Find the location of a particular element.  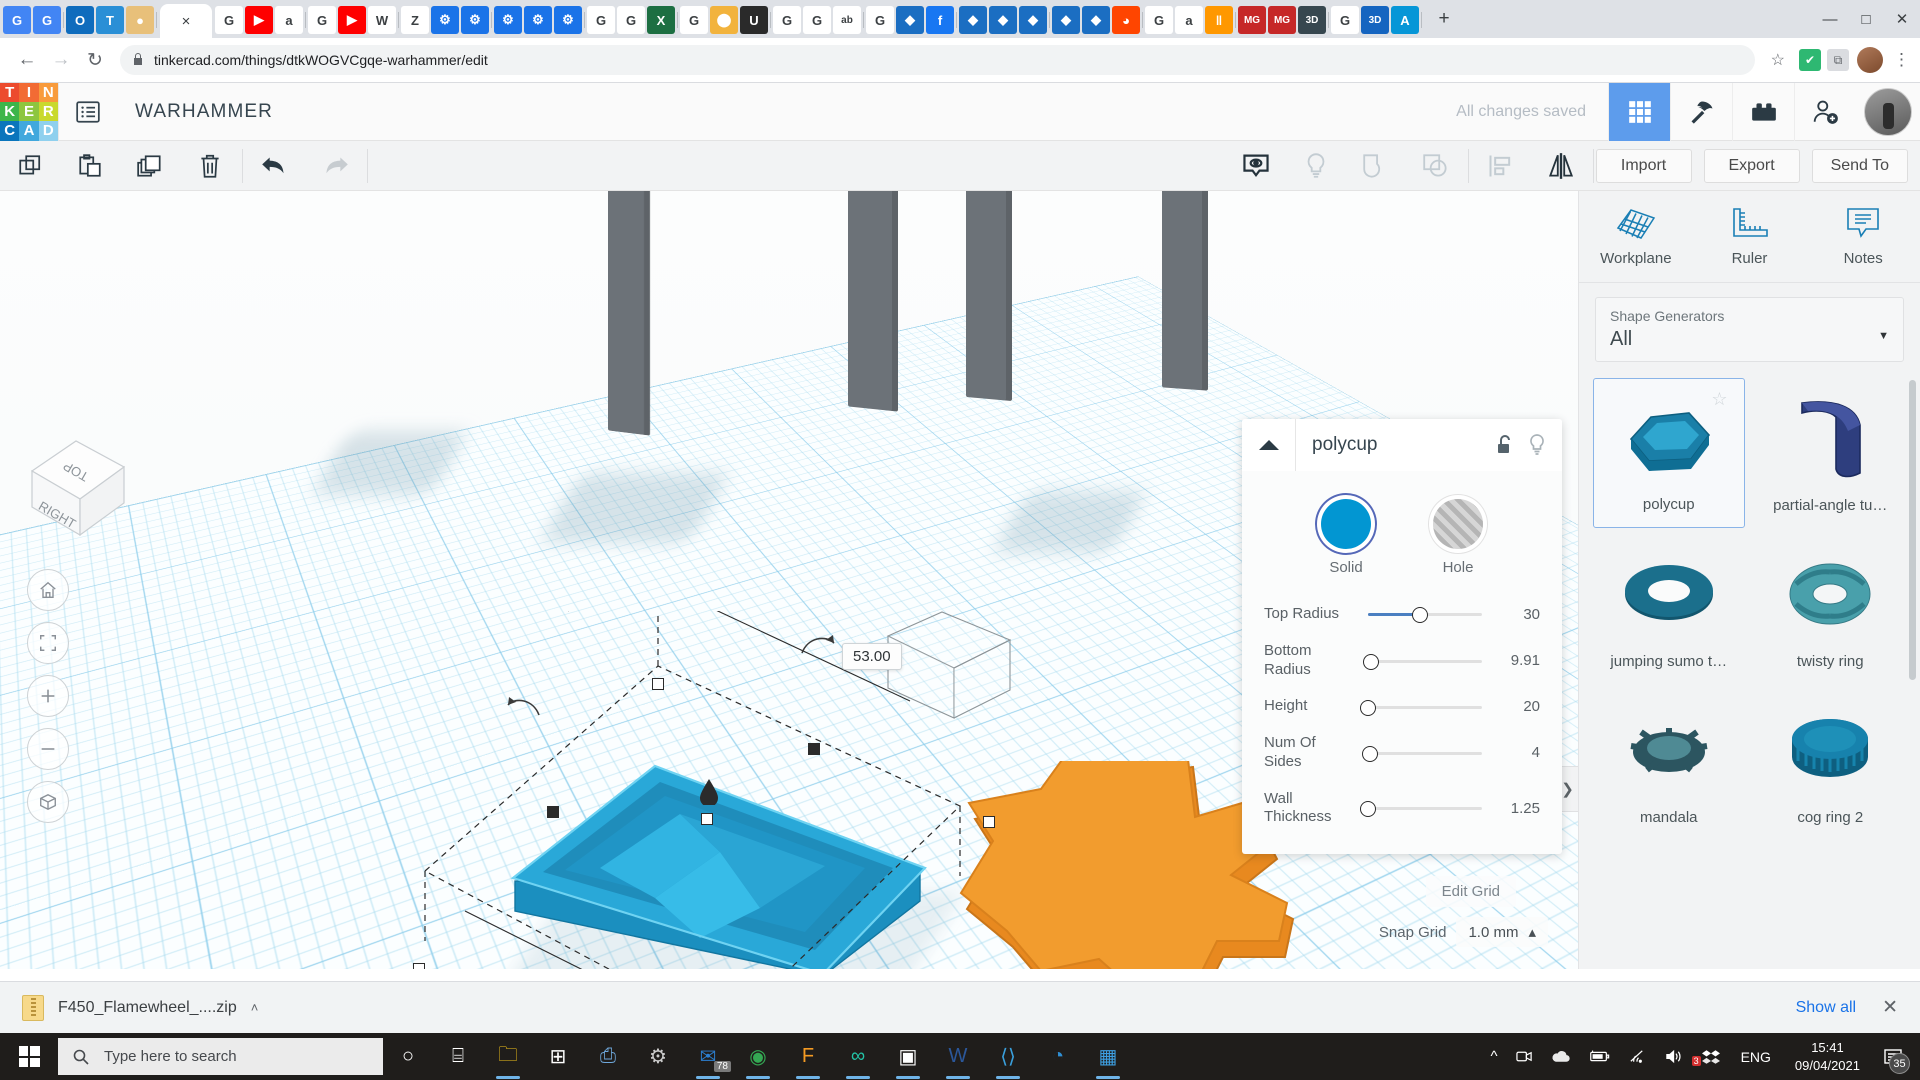

taskbar-chrome-browser: ◉ is located at coordinates (758, 1056).